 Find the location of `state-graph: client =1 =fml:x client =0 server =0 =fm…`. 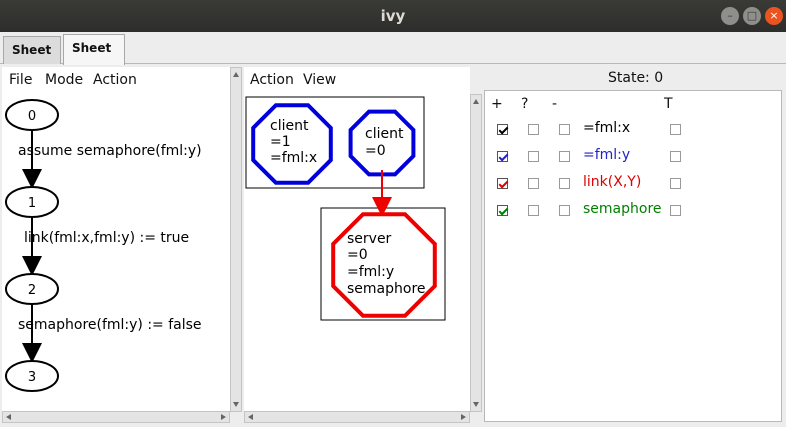

state-graph: client =1 =fml:x client =0 server =0 =fm… is located at coordinates (345, 208).